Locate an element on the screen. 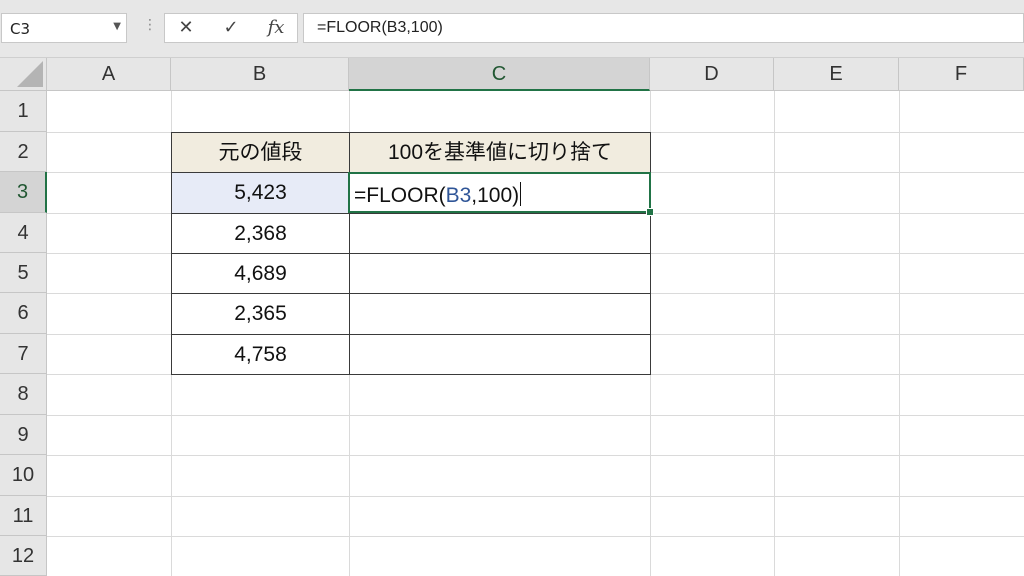 Image resolution: width=1024 pixels, height=576 pixels. row-header-3: 3 is located at coordinates (23, 192).